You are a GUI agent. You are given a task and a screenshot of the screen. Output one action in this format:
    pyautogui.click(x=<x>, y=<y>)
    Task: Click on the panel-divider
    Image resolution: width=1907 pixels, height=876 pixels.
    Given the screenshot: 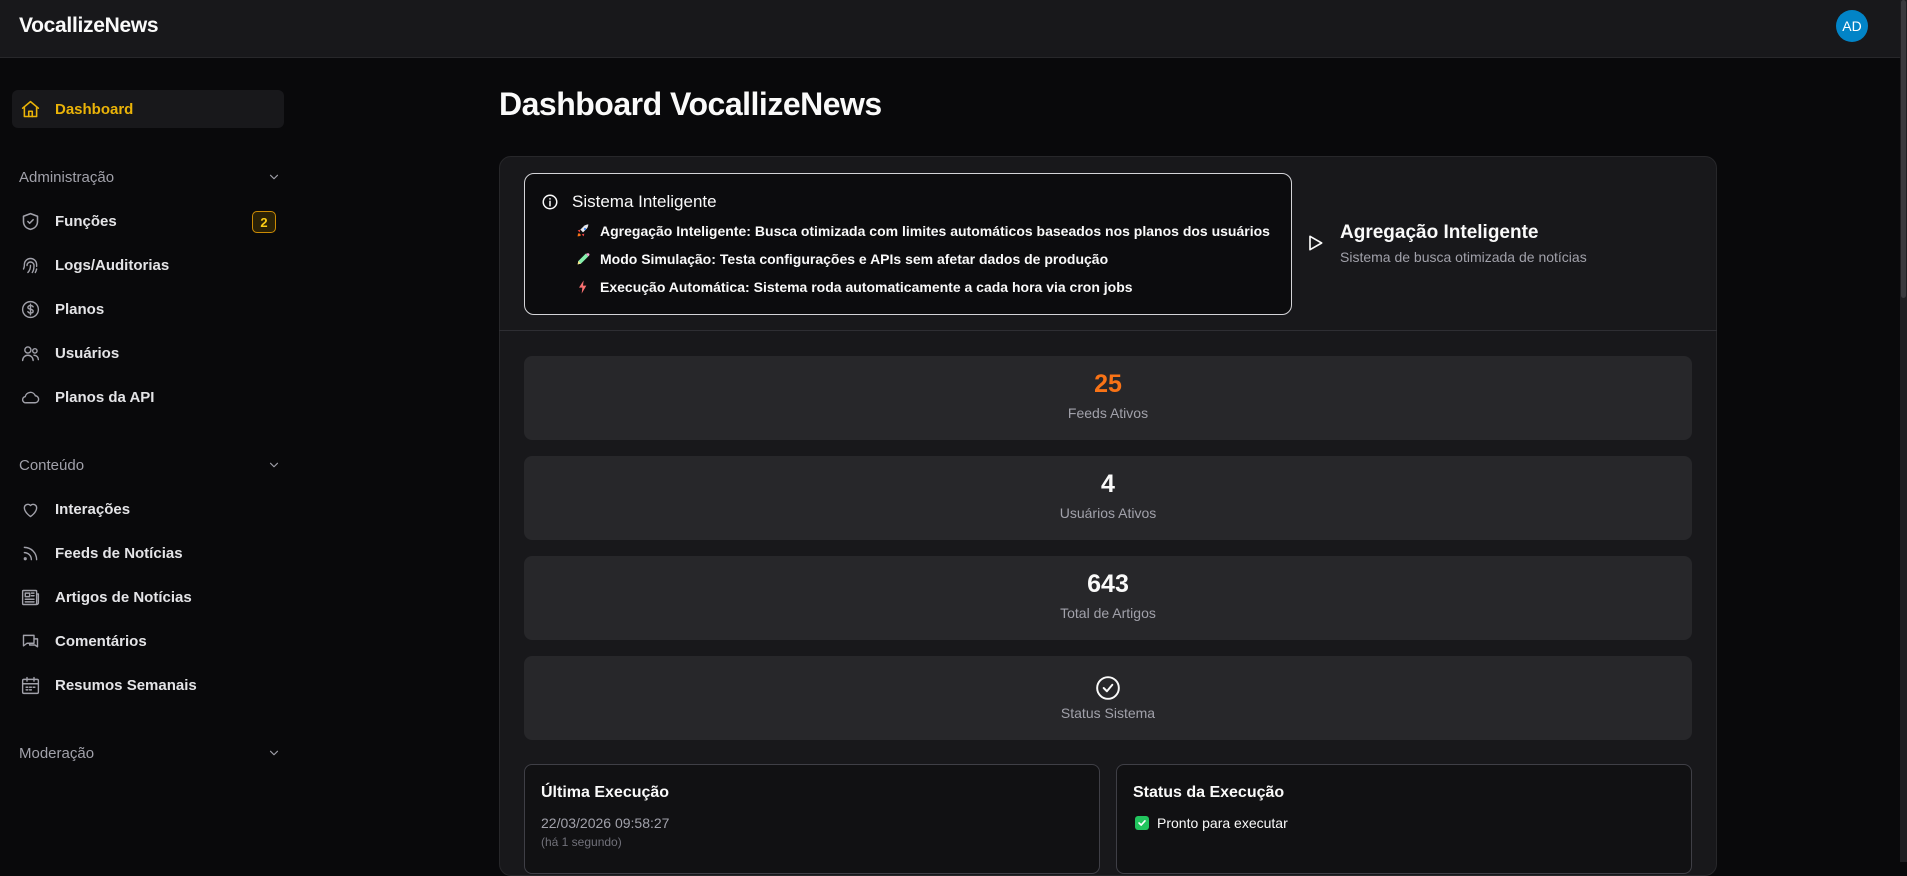 What is the action you would take?
    pyautogui.click(x=1108, y=330)
    